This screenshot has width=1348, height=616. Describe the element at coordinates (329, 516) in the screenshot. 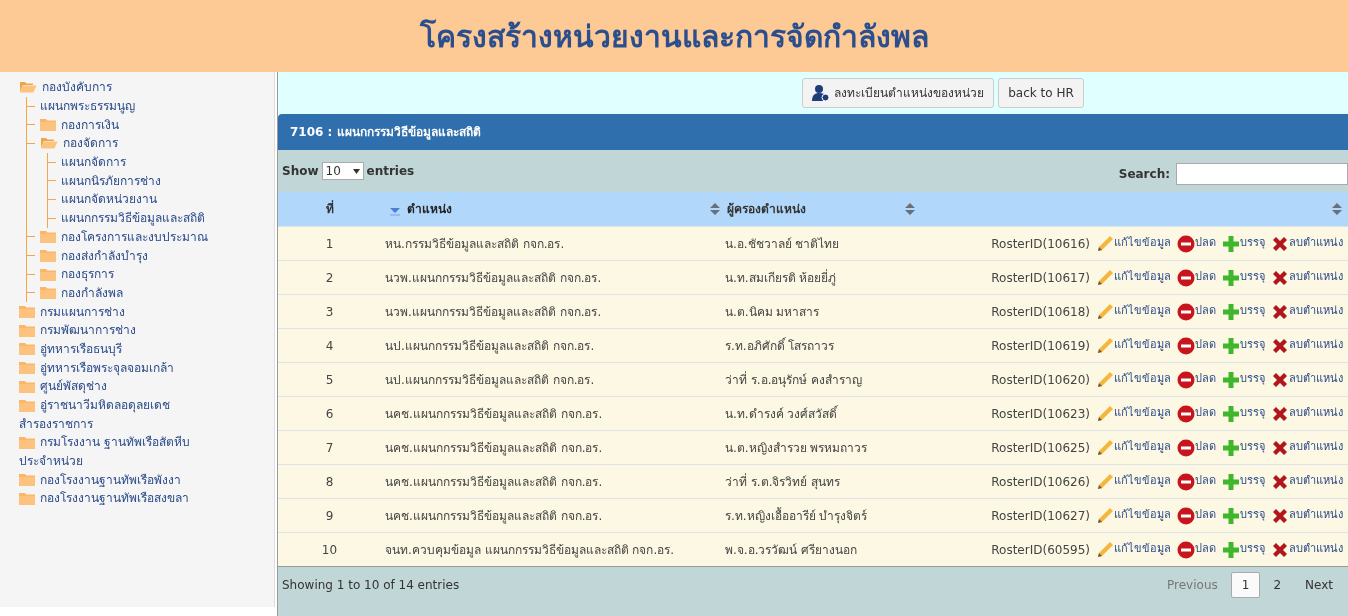

I see `row-number: 9` at that location.